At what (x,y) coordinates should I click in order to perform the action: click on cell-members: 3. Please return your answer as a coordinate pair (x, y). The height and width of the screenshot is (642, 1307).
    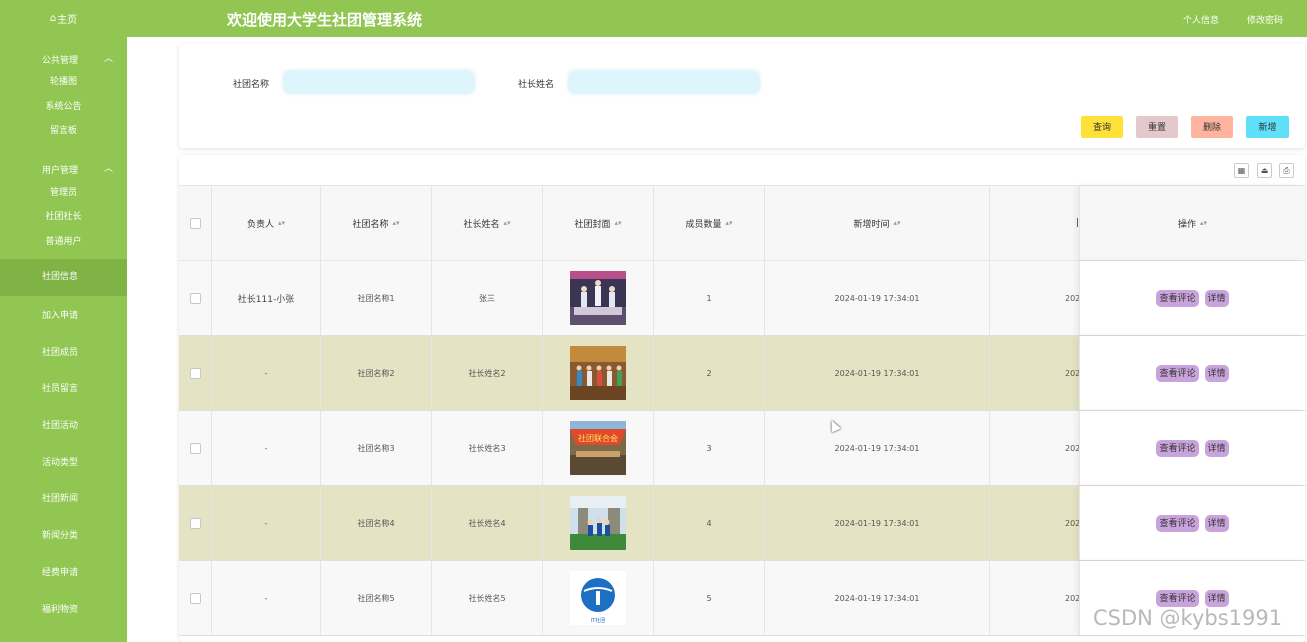
    Looking at the image, I should click on (709, 448).